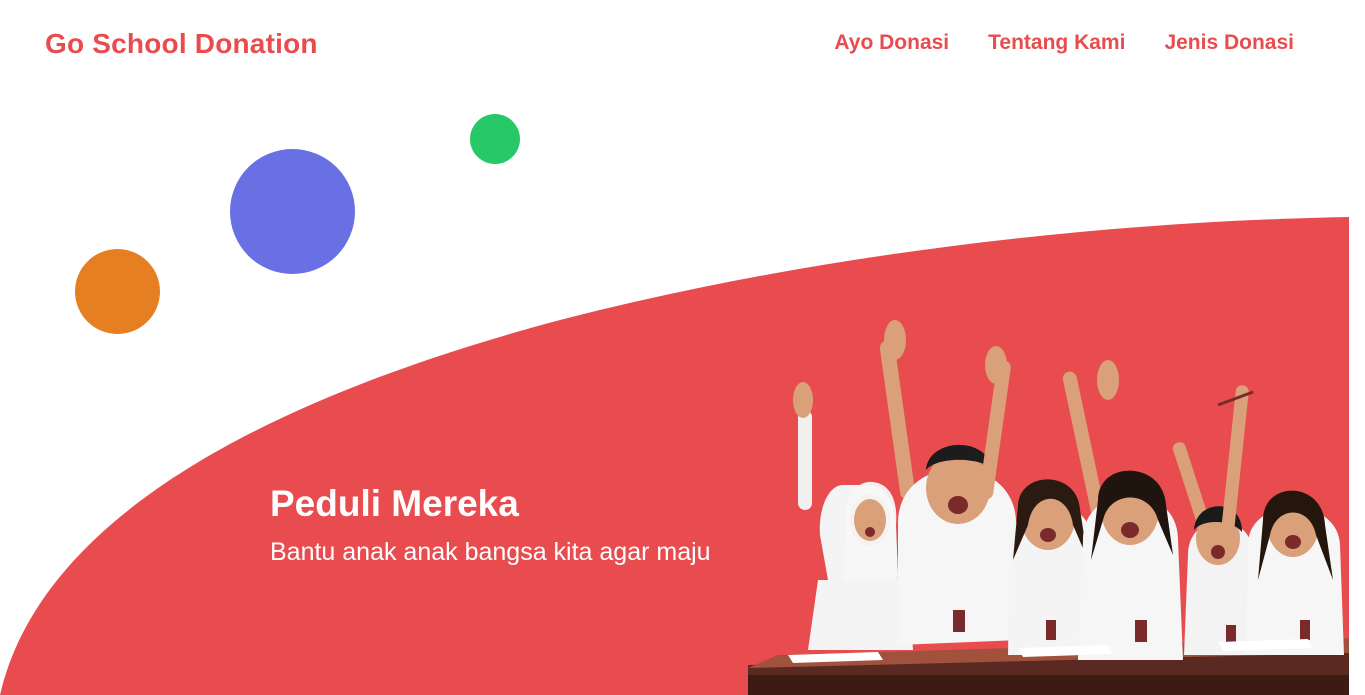 The width and height of the screenshot is (1365, 695). Describe the element at coordinates (1229, 43) in the screenshot. I see `nav-link-jenis-donasi: Jenis Donasi` at that location.